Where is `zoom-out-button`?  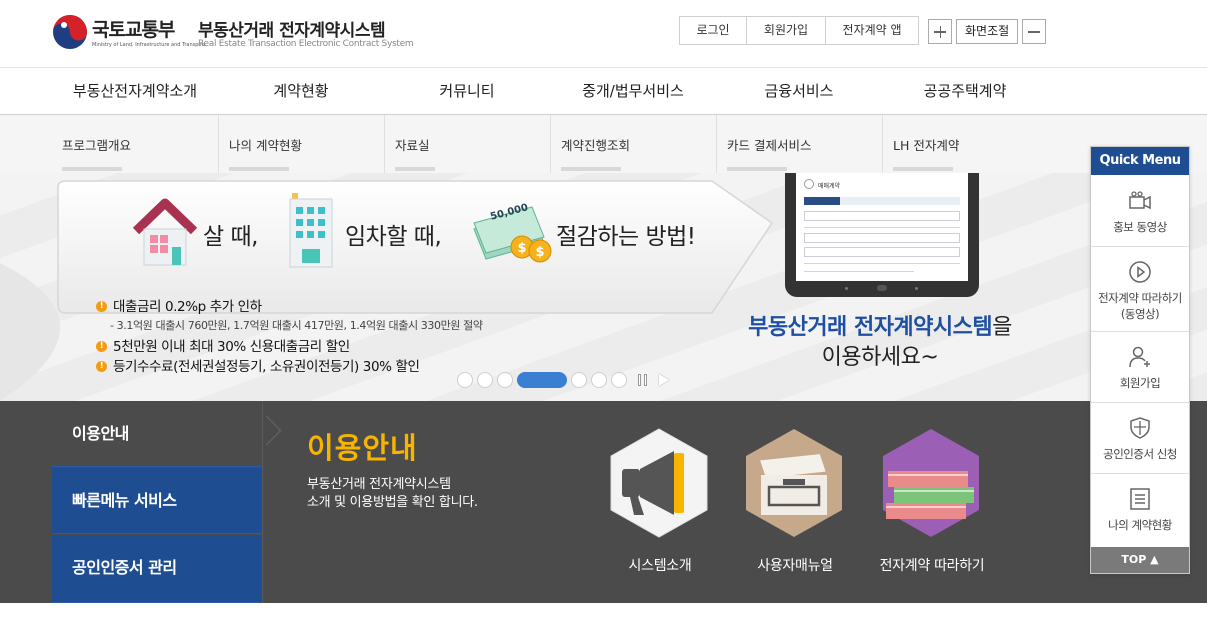 zoom-out-button is located at coordinates (1034, 31).